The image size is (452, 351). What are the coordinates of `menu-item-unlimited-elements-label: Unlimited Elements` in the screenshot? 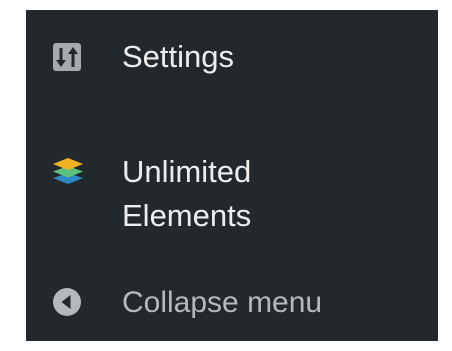 It's located at (252, 194).